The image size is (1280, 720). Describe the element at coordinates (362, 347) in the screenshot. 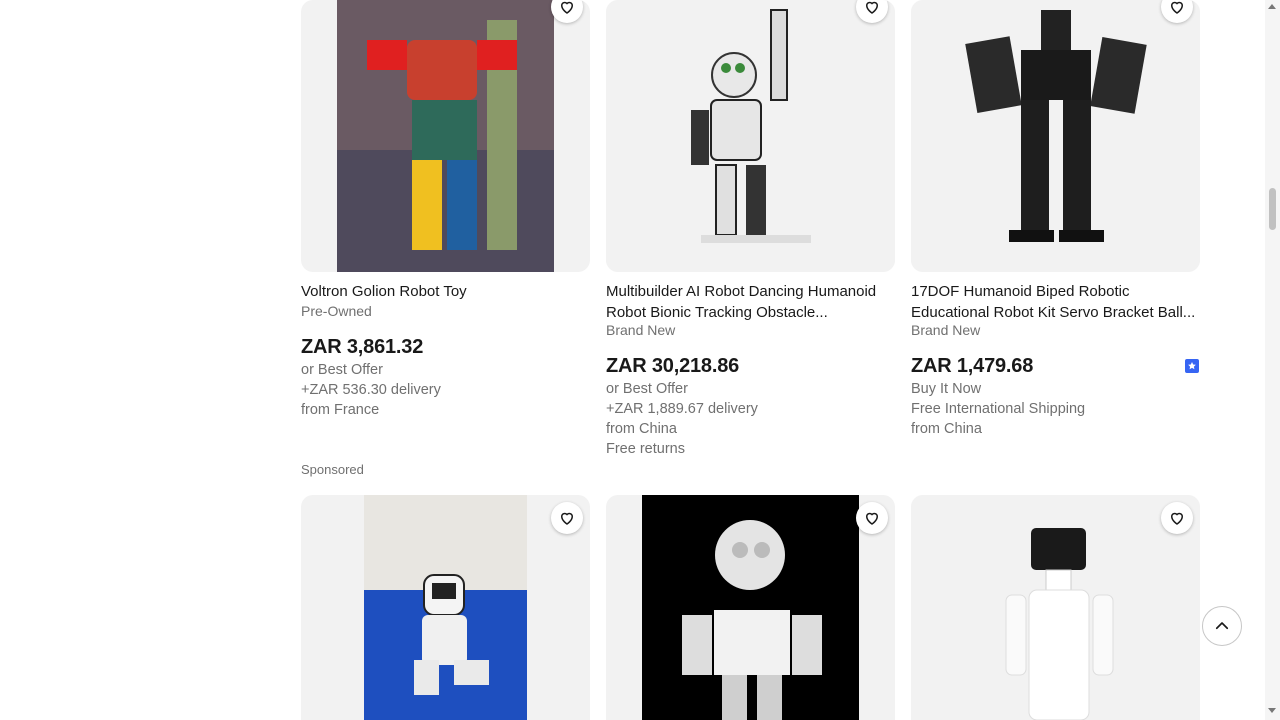

I see `listing-price: ZAR 3,861.32` at that location.